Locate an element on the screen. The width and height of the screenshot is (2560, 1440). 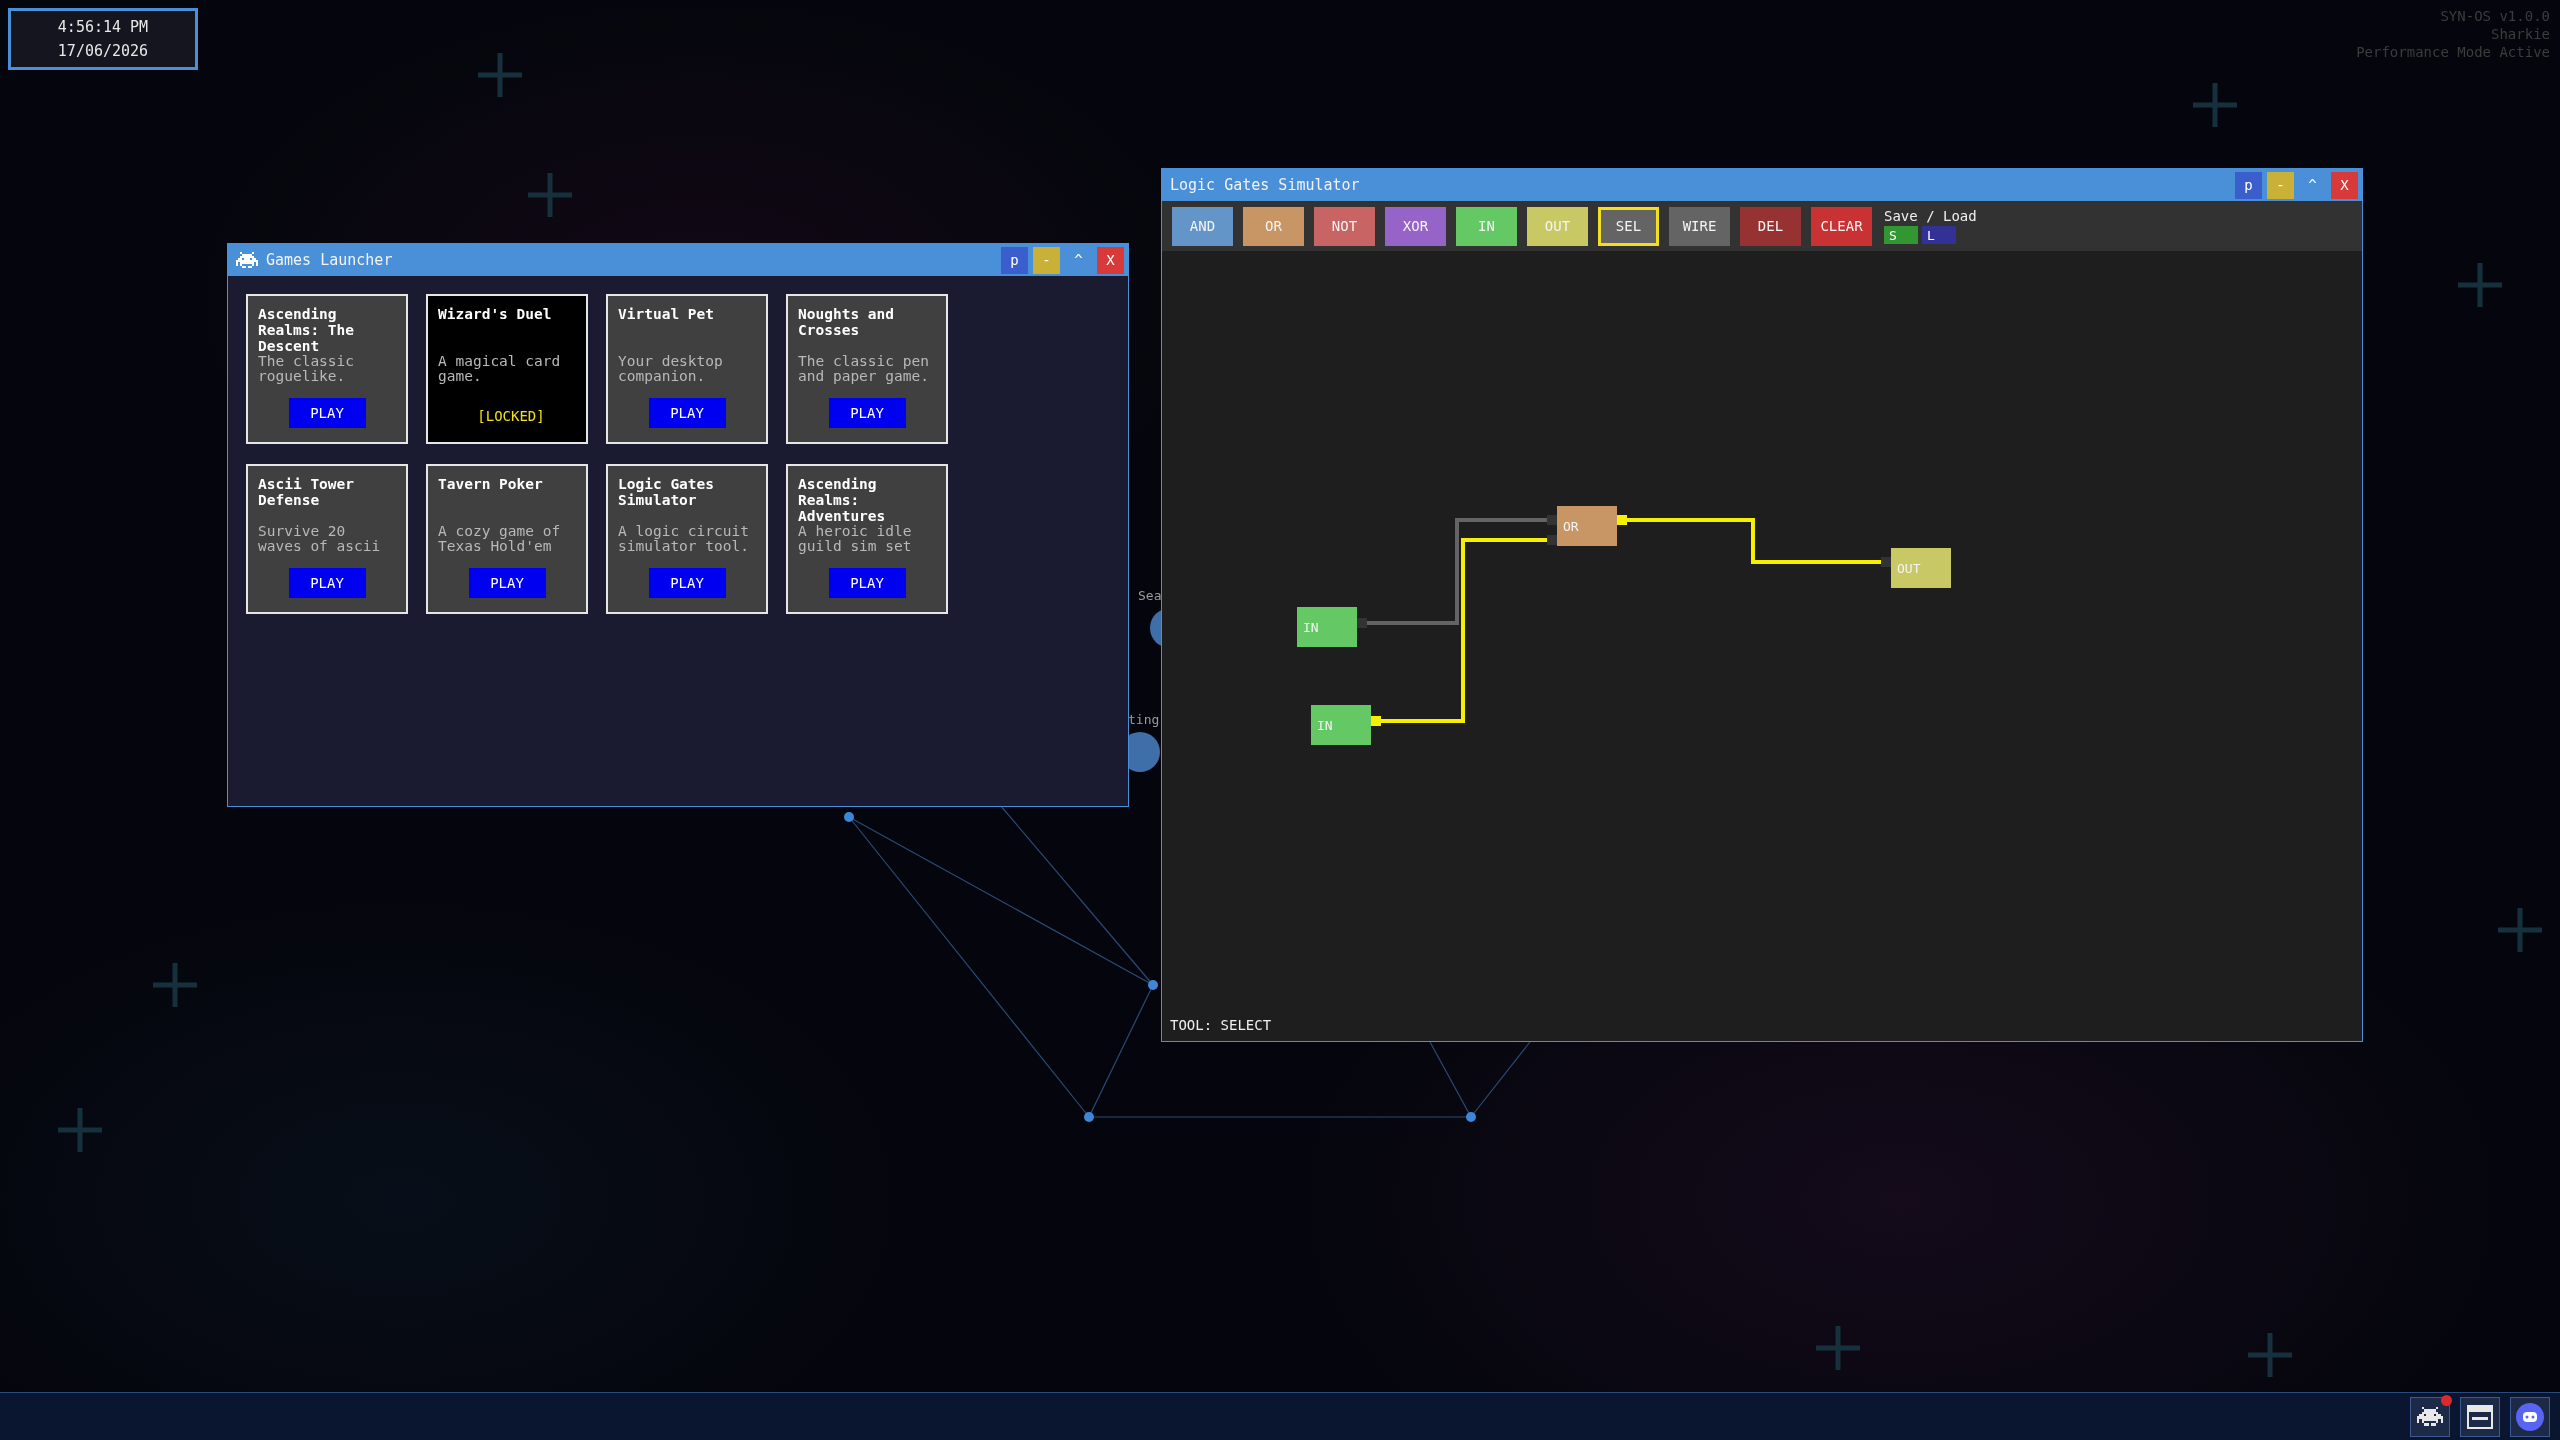
window-icon is located at coordinates (2480, 1416).